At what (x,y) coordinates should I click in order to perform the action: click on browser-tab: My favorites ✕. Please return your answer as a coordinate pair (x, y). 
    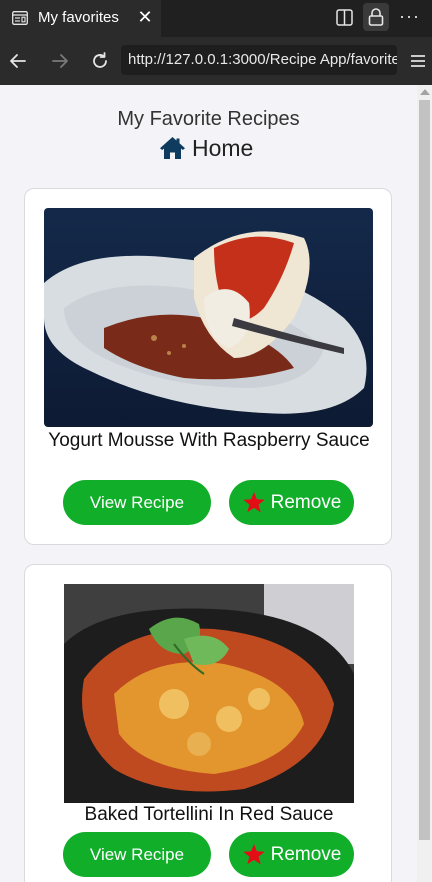
    Looking at the image, I should click on (80, 18).